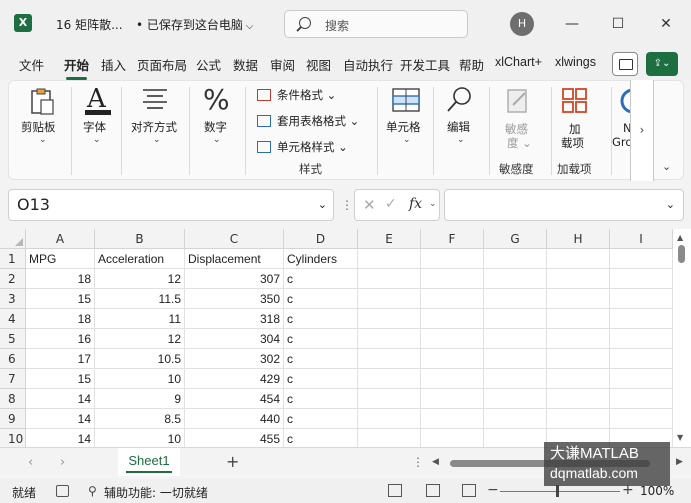 This screenshot has height=503, width=691. I want to click on cell-b8: 9, so click(140, 399).